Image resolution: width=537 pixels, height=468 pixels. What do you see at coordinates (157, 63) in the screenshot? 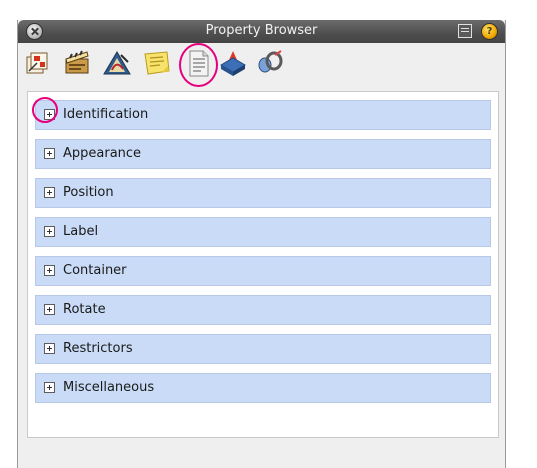
I see `sticky-note-tool-icon` at bounding box center [157, 63].